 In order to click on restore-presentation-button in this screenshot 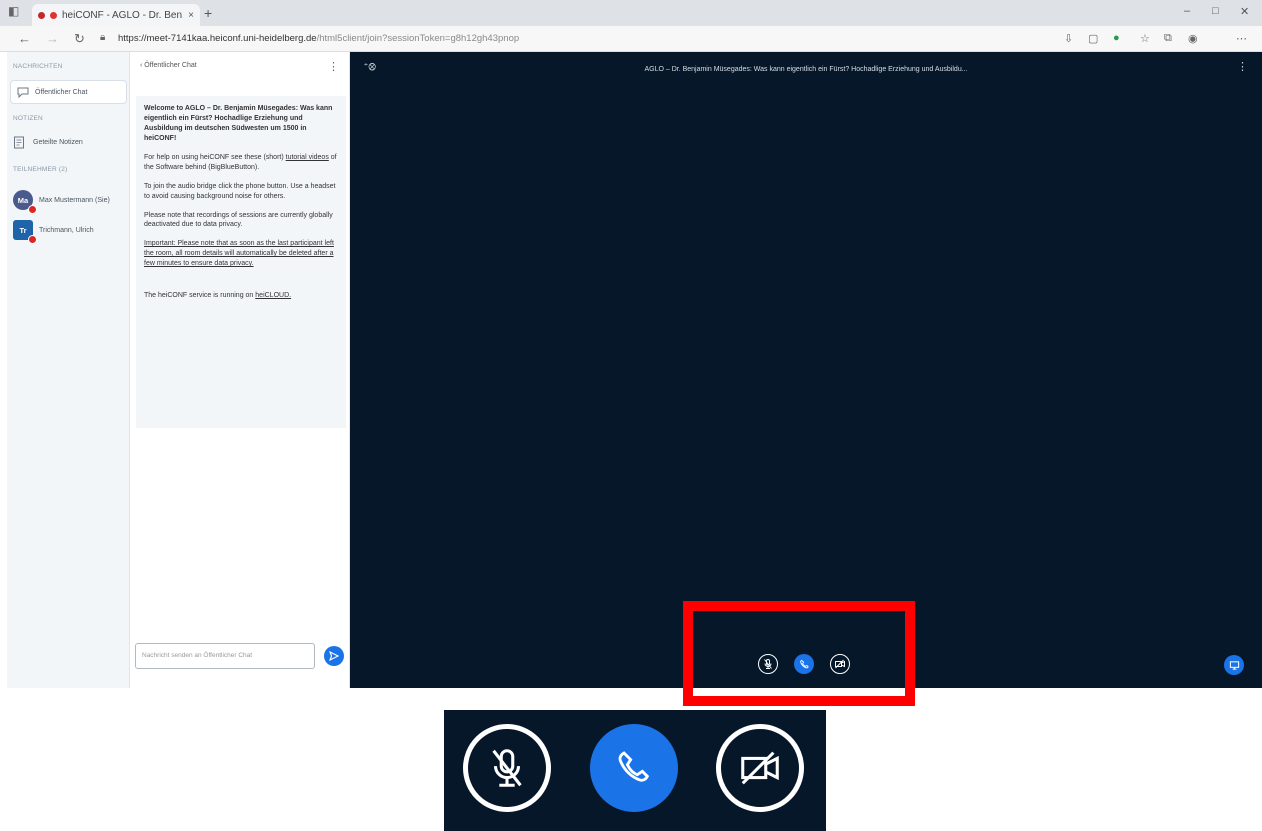, I will do `click(1234, 665)`.